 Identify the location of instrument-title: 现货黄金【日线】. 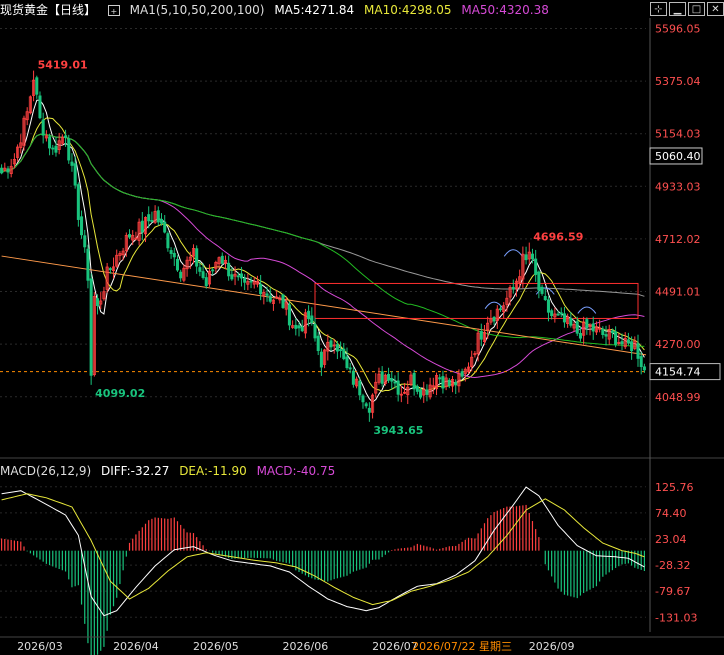
(48, 10).